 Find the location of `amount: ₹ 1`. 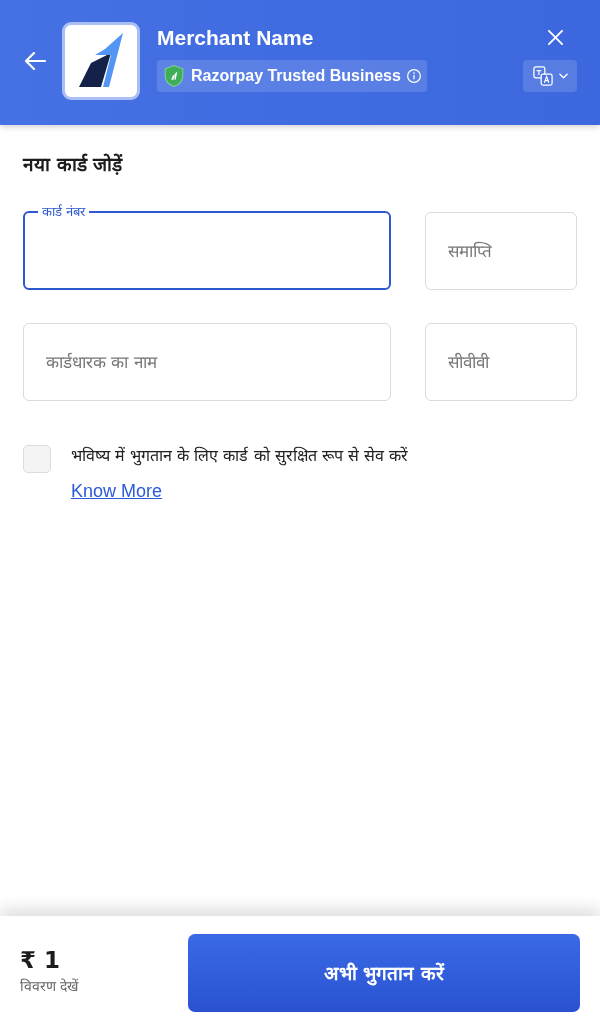

amount: ₹ 1 is located at coordinates (40, 960).